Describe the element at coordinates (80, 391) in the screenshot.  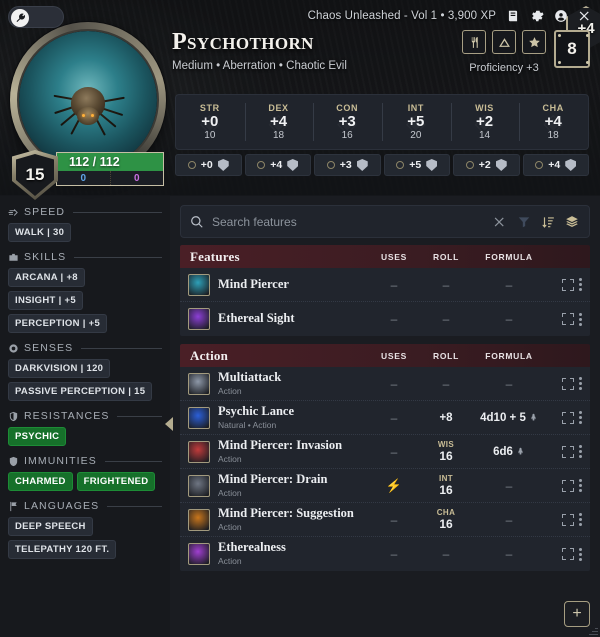
I see `sidebar-tag: PASSIVE PERCEPTION | 15` at that location.